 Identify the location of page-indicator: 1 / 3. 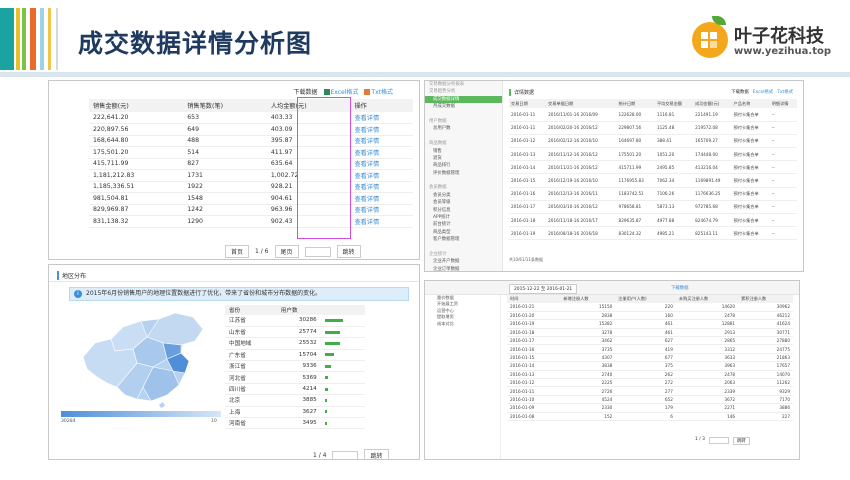
(700, 439).